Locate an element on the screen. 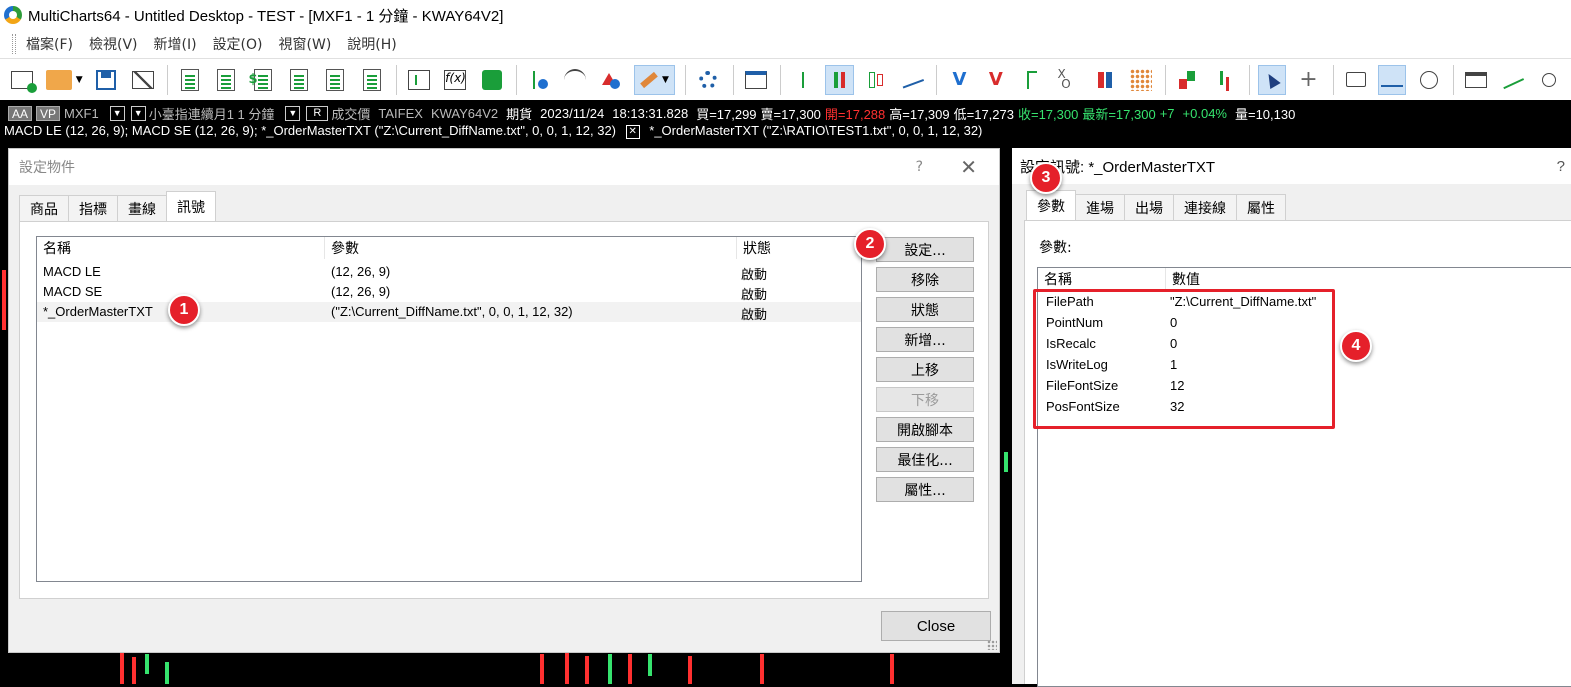 This screenshot has height=687, width=1571. font-size-button: AA is located at coordinates (20, 113).